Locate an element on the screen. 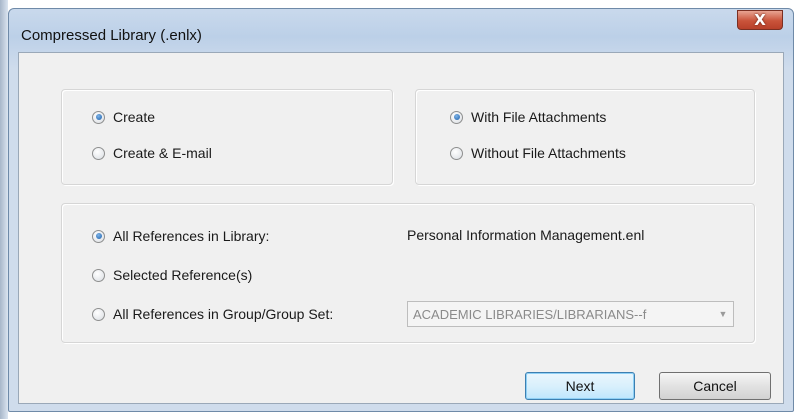 This screenshot has width=802, height=419. cancel-button: Cancel is located at coordinates (715, 386).